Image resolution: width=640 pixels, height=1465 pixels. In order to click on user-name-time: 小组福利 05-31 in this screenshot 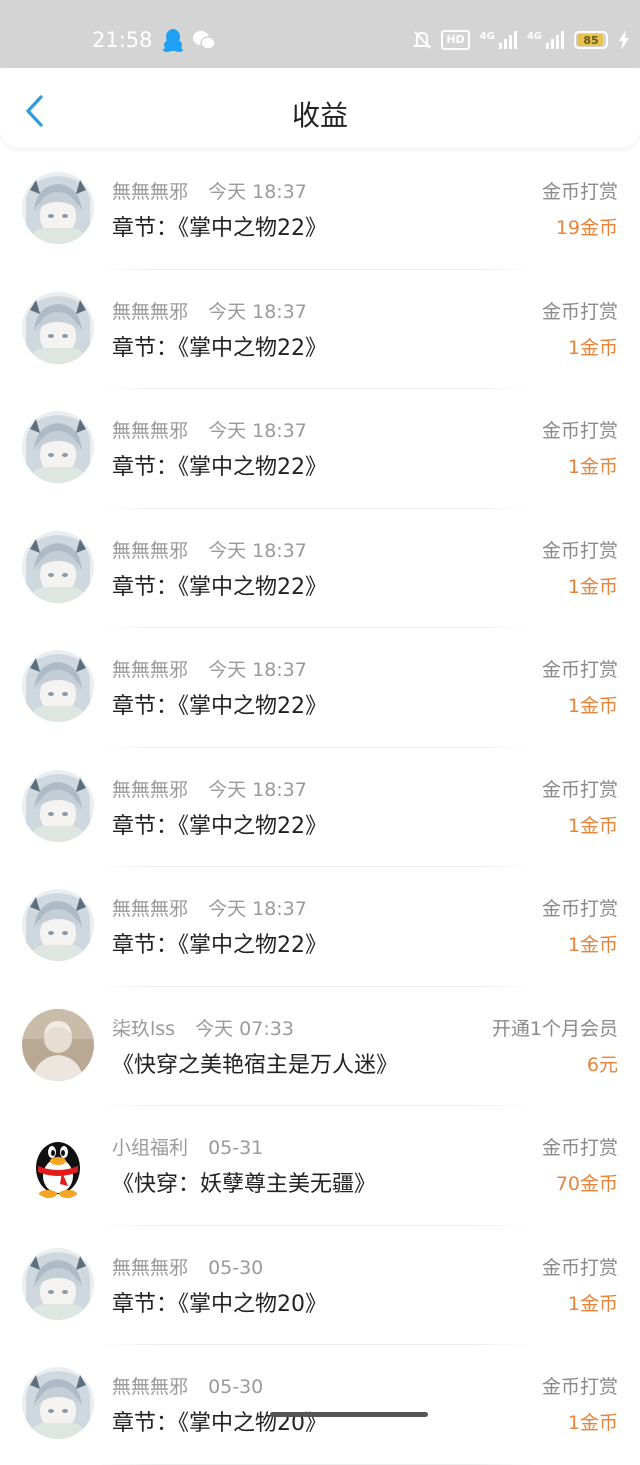, I will do `click(187, 1146)`.